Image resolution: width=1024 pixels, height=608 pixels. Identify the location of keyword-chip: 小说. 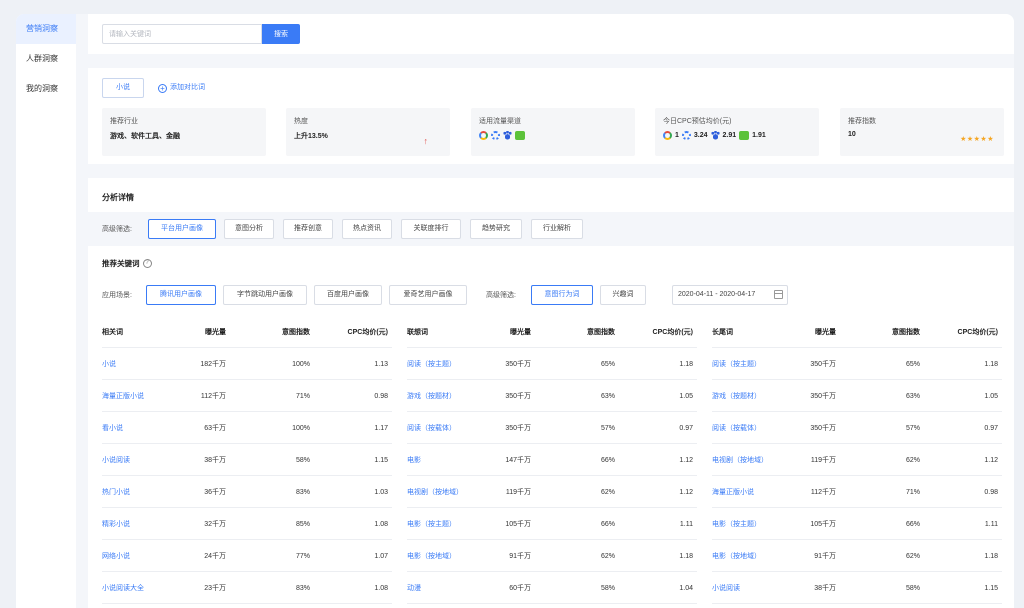
(123, 88).